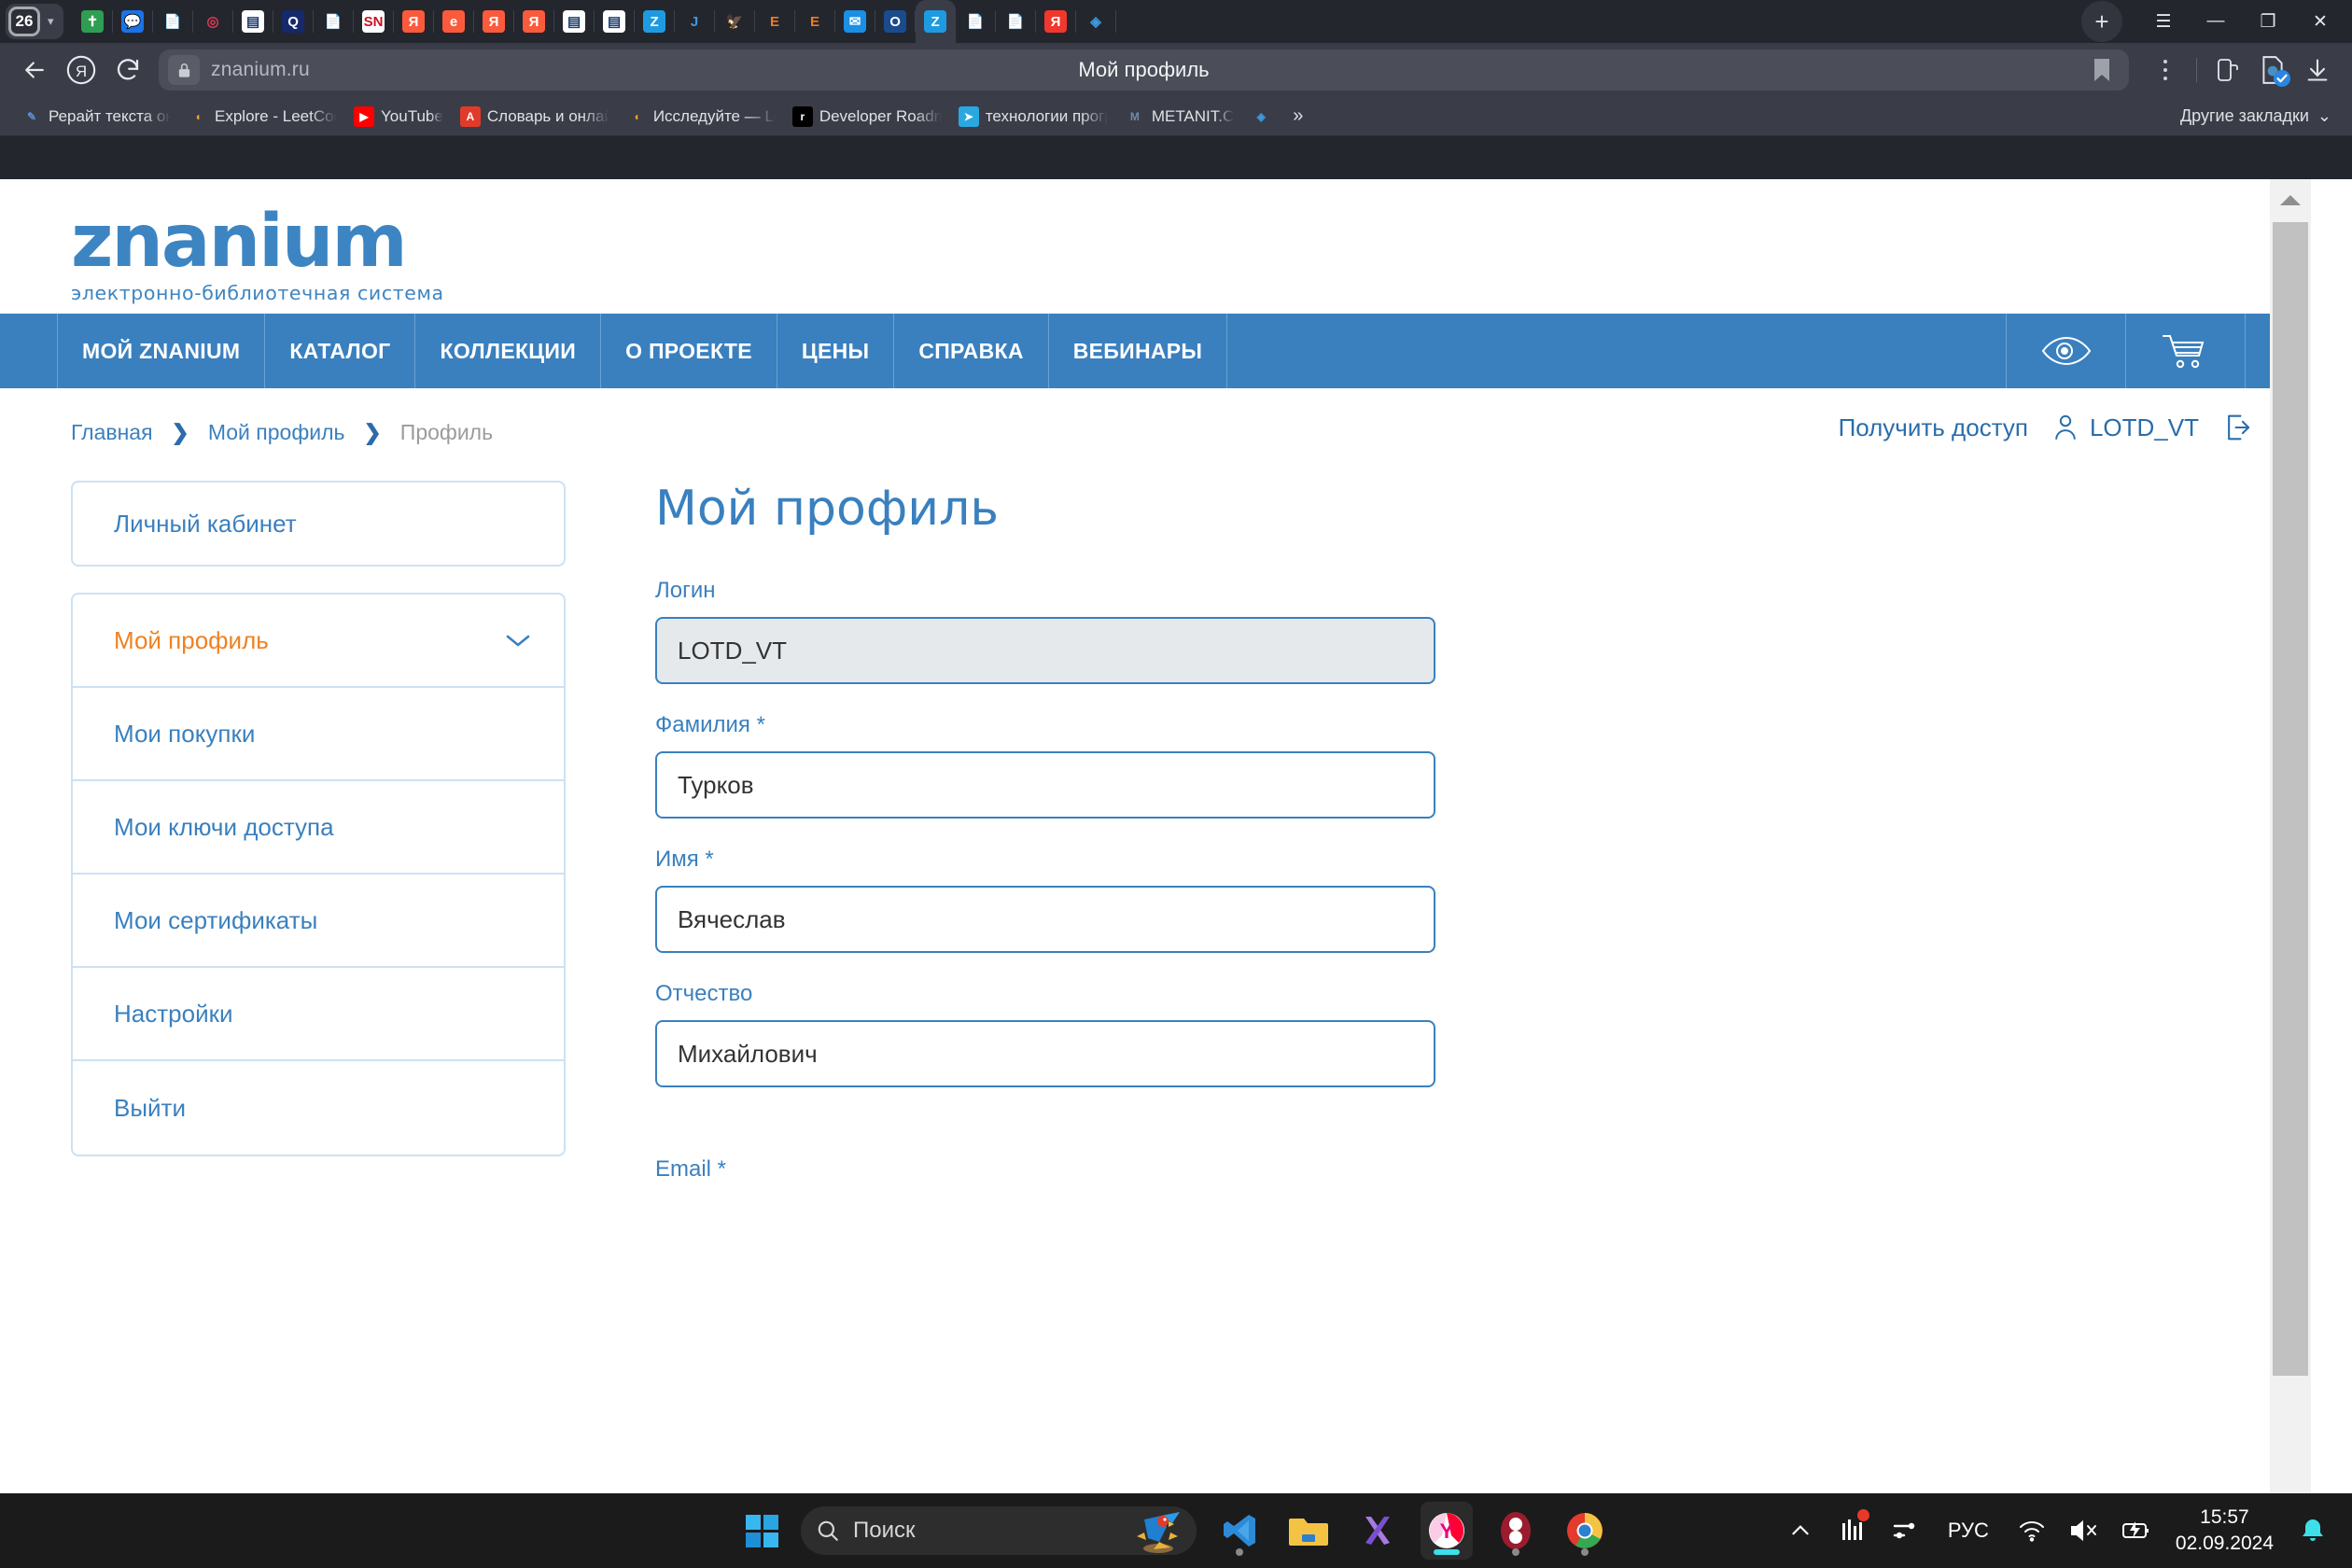 The width and height of the screenshot is (2352, 1568). Describe the element at coordinates (318, 1108) in the screenshot. I see `sidebar-item-6: Выйти` at that location.